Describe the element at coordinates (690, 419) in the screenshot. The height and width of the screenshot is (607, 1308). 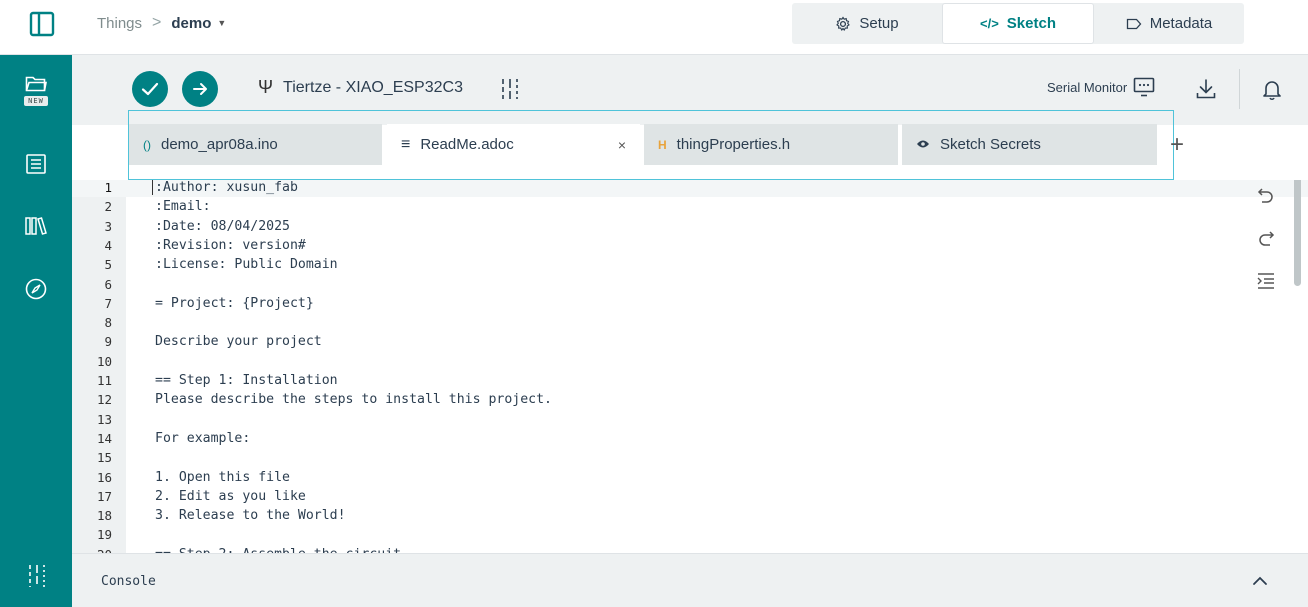
I see `code-line: 13` at that location.